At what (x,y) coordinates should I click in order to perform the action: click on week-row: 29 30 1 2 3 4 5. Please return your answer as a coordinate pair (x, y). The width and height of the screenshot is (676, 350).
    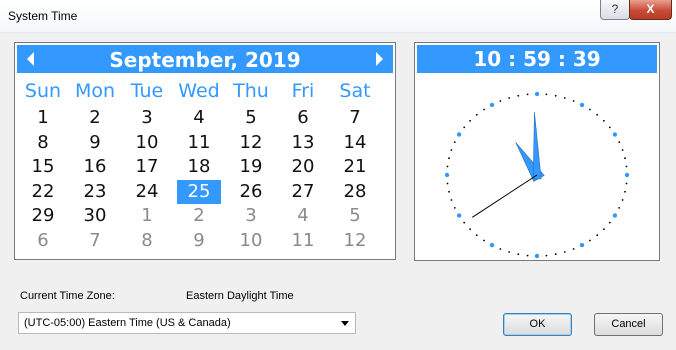
    Looking at the image, I should click on (202, 216).